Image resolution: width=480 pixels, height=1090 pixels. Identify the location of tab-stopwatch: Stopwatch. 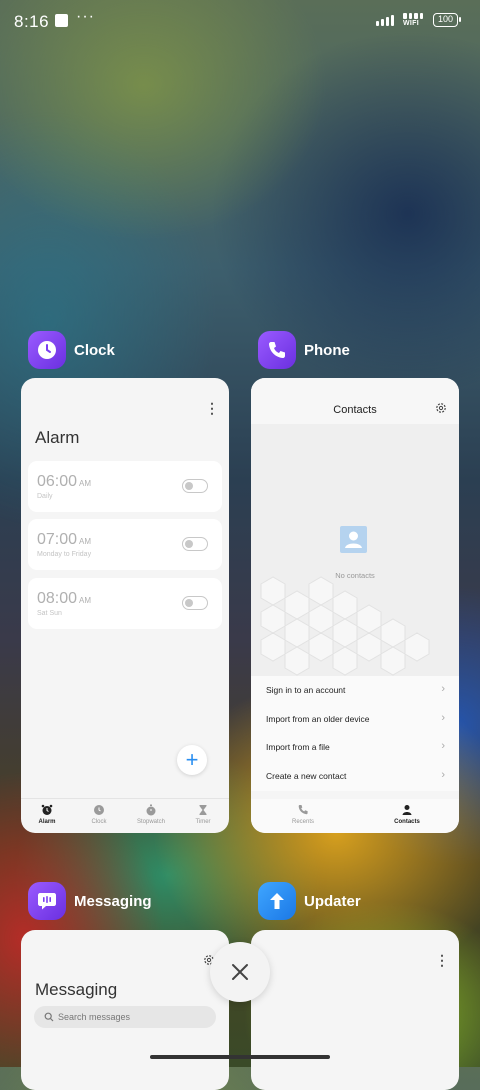
(151, 816).